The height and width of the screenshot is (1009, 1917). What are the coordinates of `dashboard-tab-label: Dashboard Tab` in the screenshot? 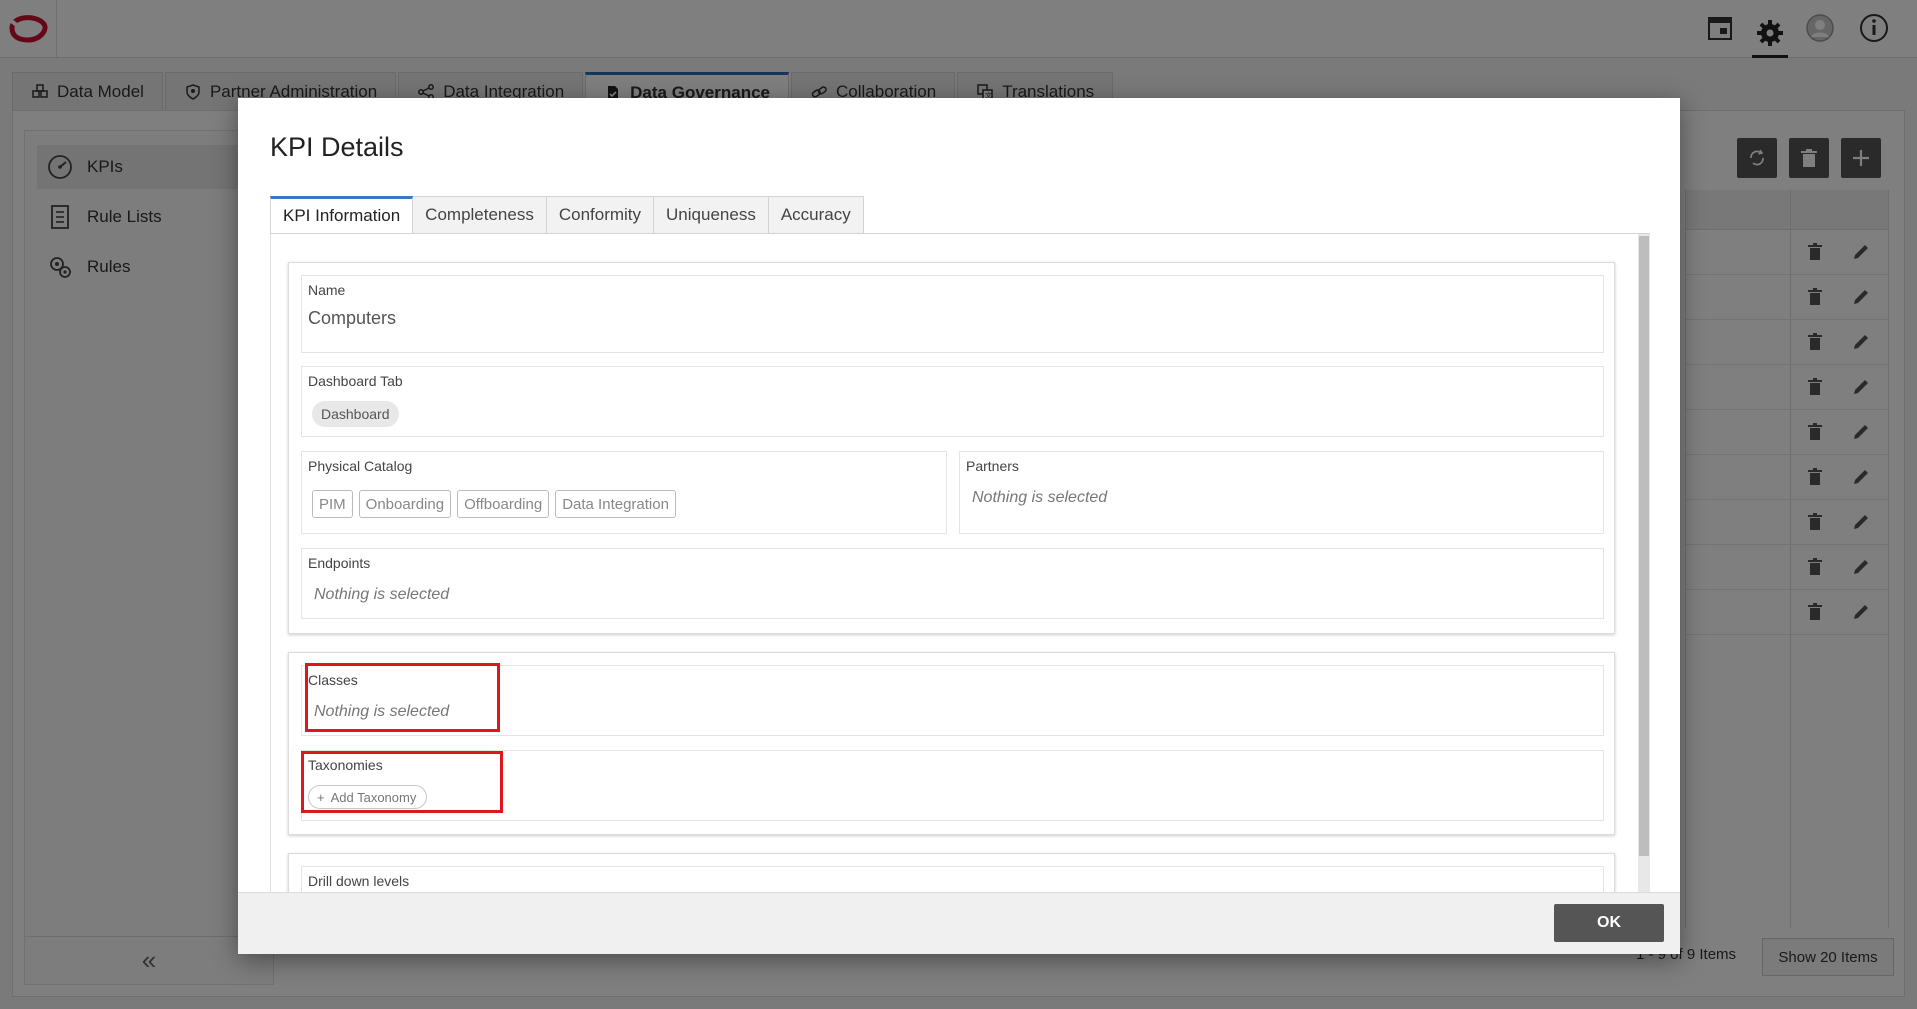 It's located at (355, 381).